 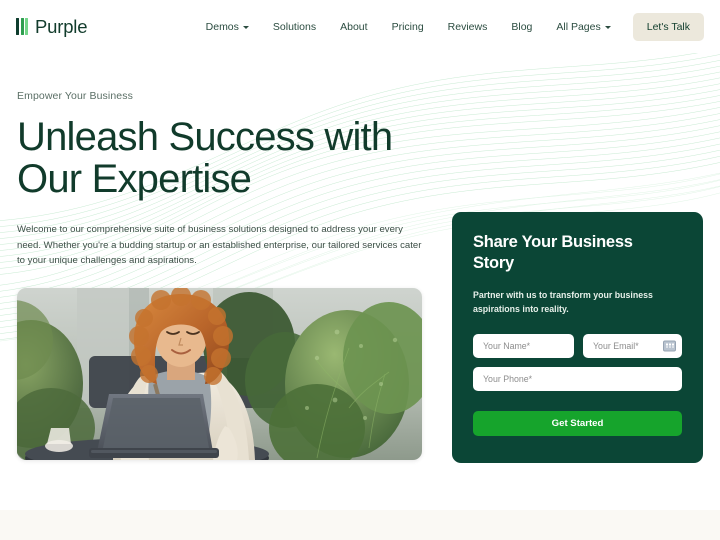 I want to click on lets-talk-button: Let's Talk, so click(x=668, y=26).